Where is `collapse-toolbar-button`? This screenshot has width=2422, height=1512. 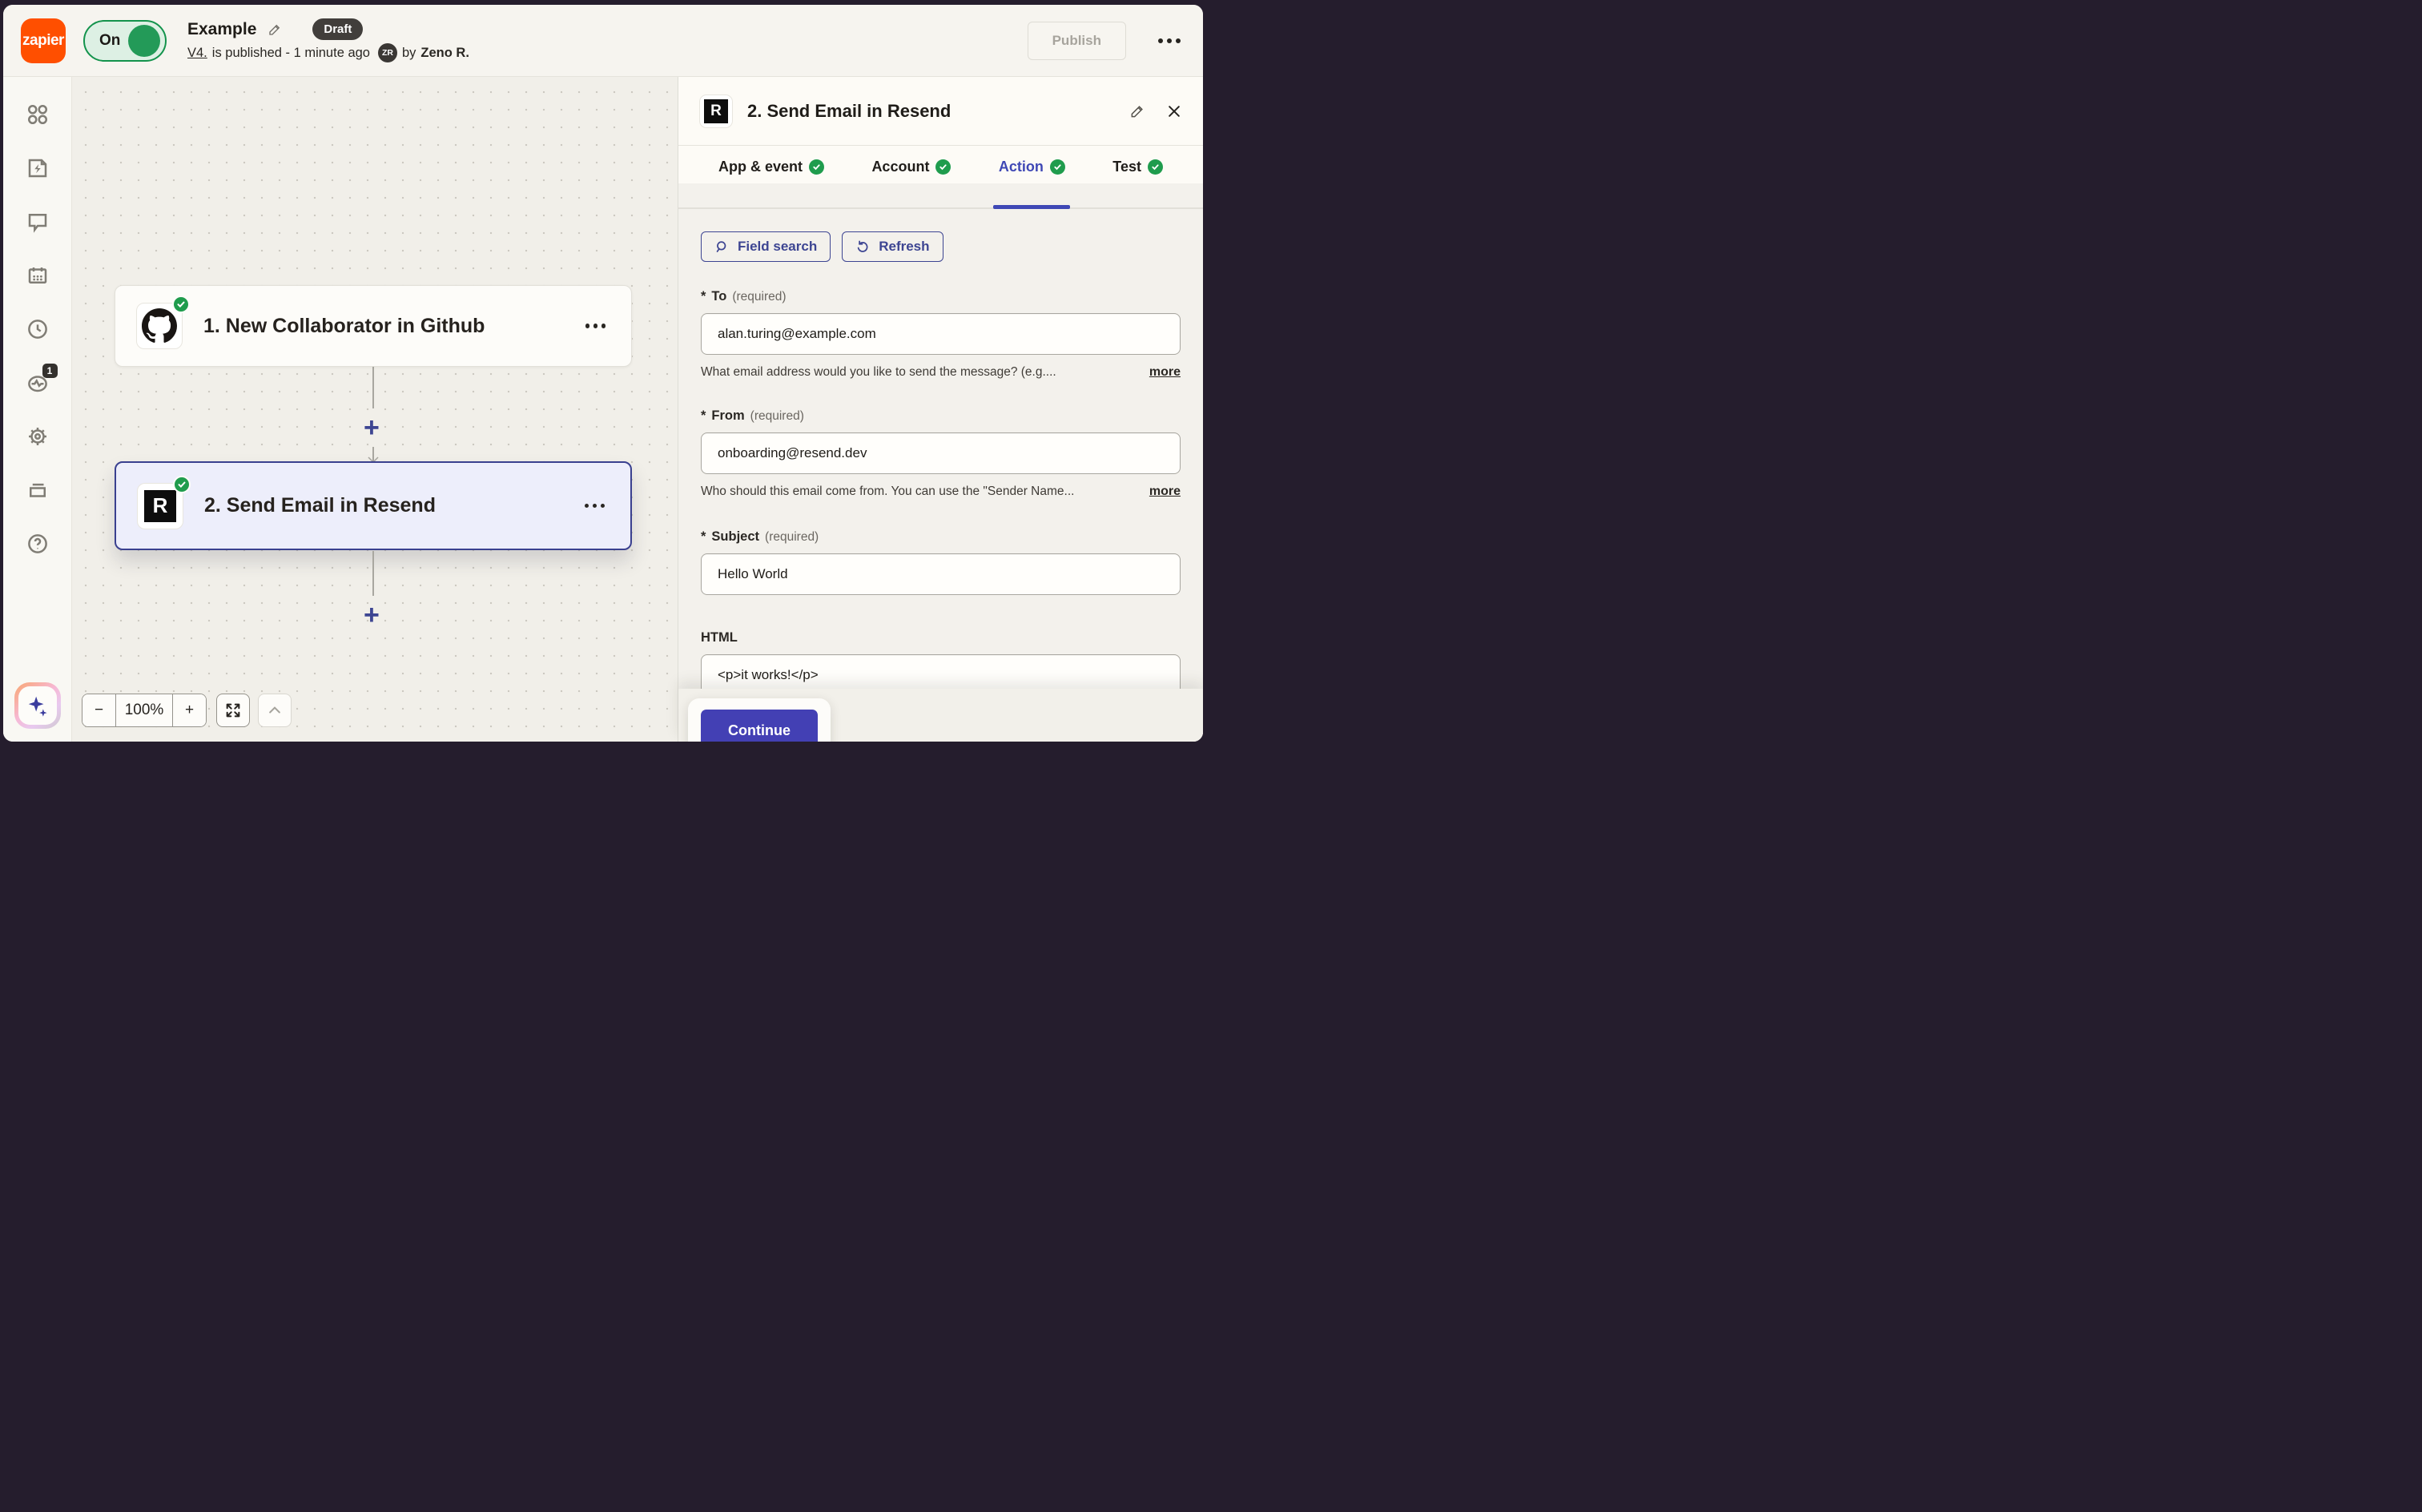 collapse-toolbar-button is located at coordinates (275, 710).